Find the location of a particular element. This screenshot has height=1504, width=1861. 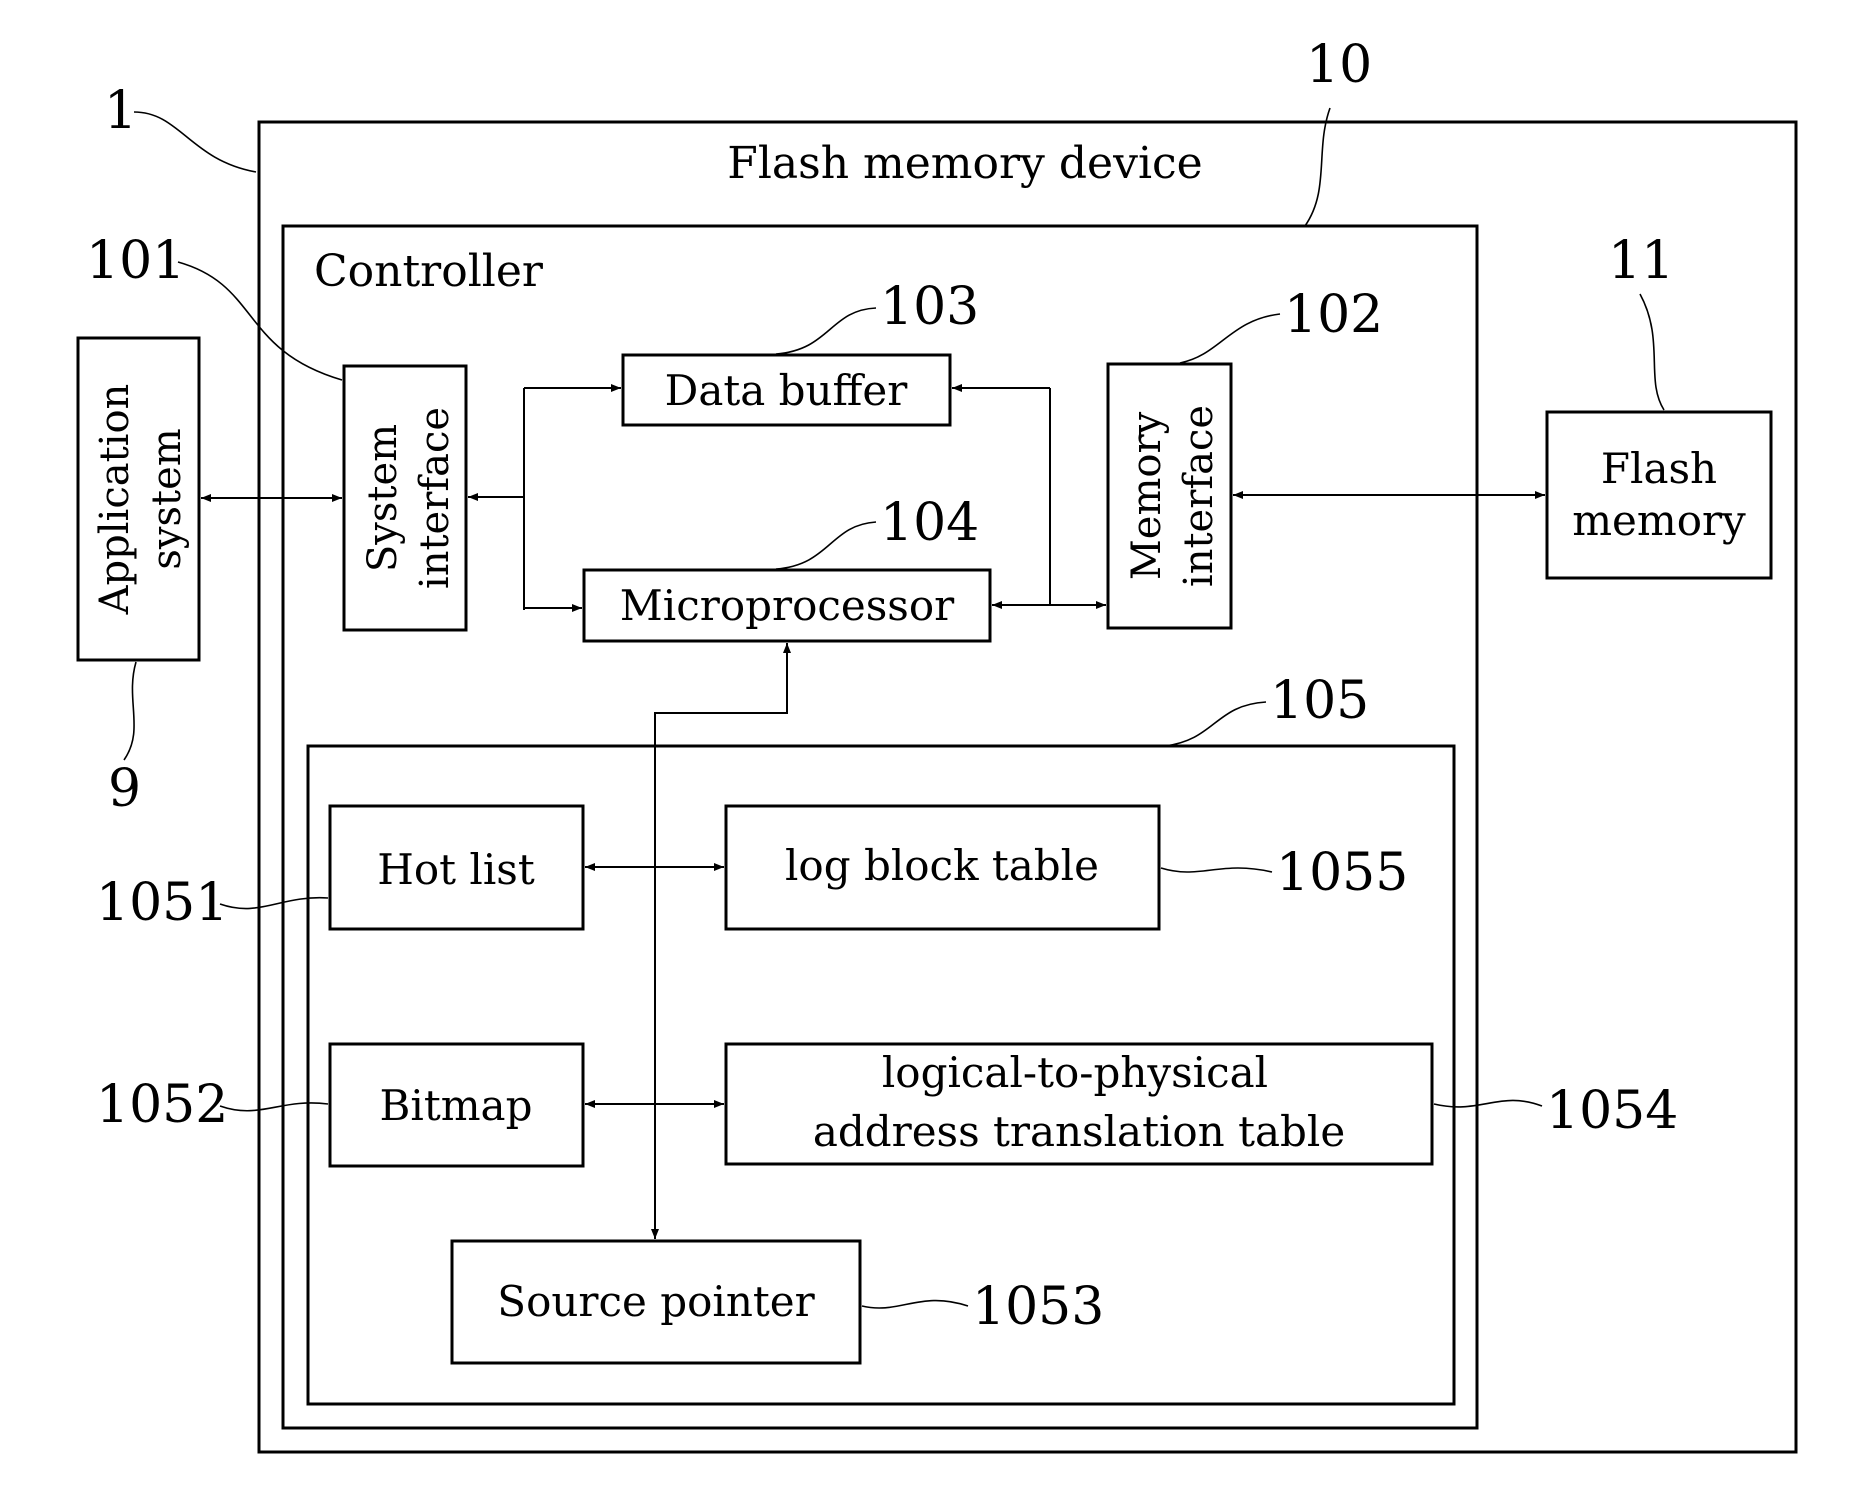

data-buffer-box: Data buffer is located at coordinates (786, 390).